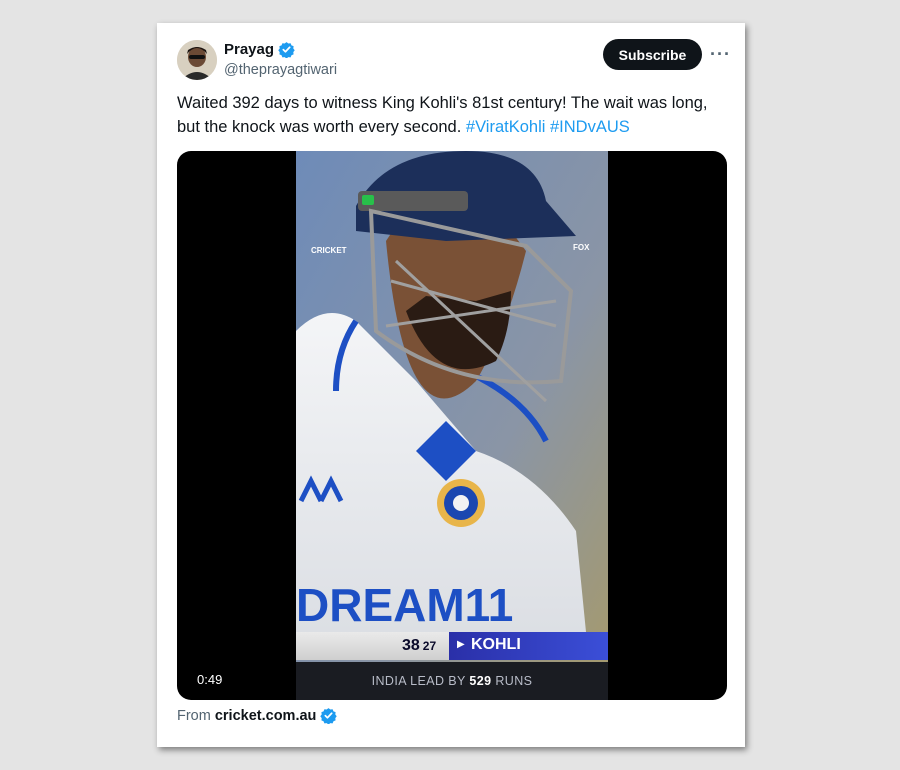  Describe the element at coordinates (404, 605) in the screenshot. I see `jersey-sponsor-text: DREAM11` at that location.